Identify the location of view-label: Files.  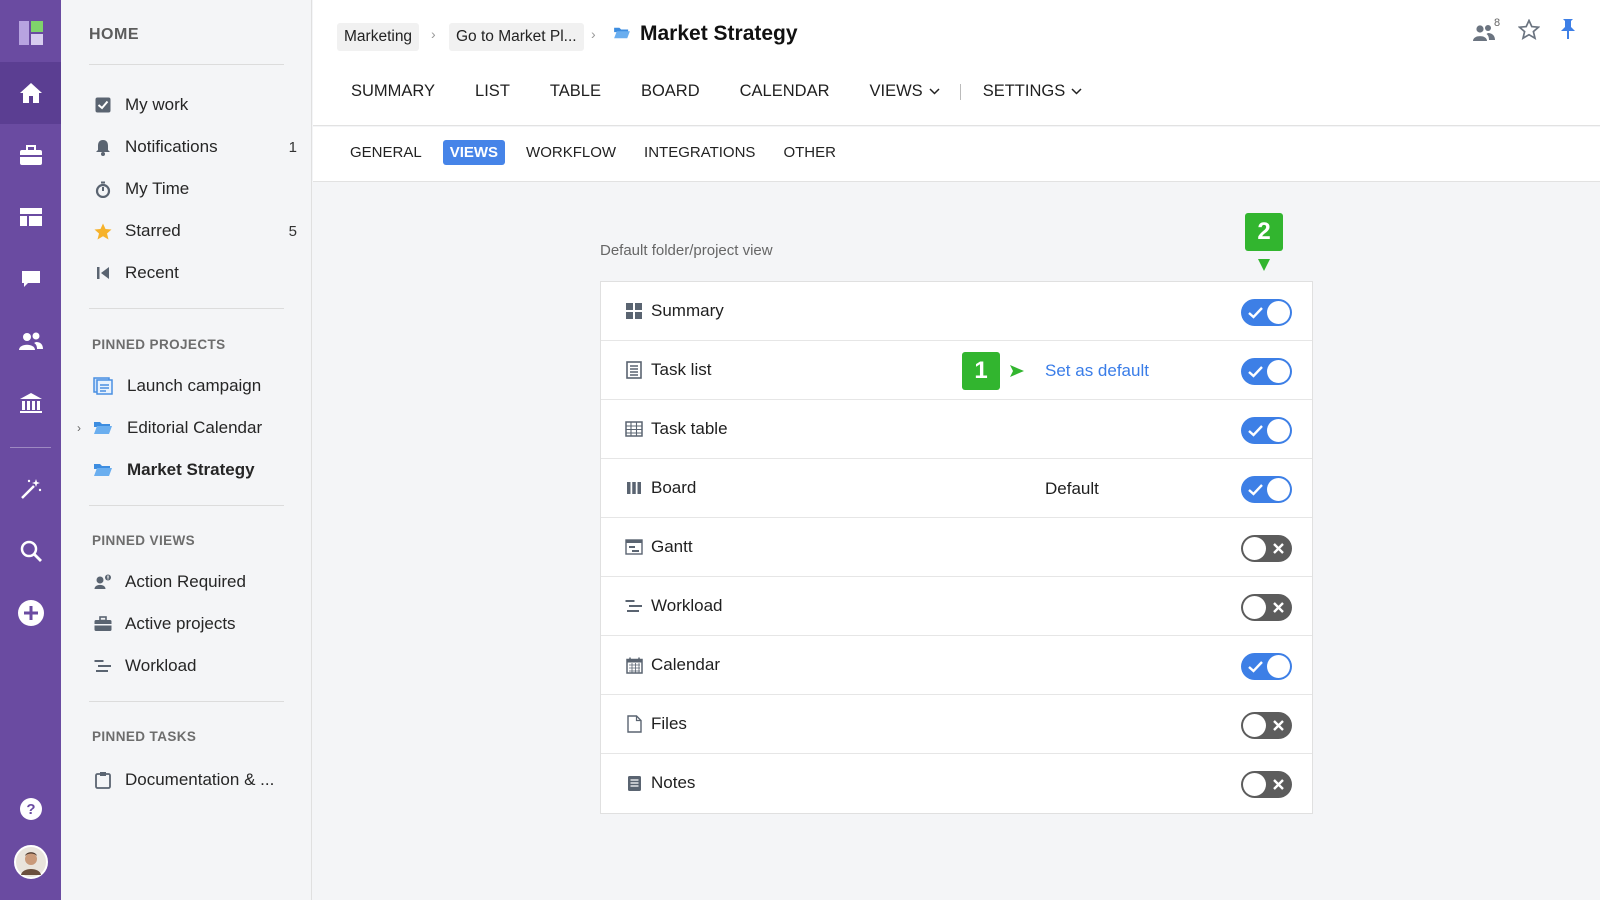
(669, 723).